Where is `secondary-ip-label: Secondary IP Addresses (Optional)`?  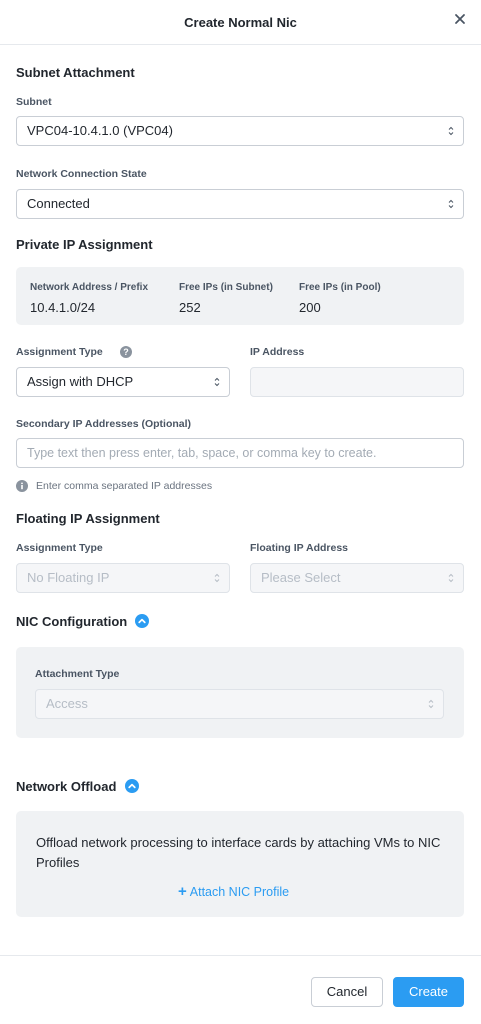
secondary-ip-label: Secondary IP Addresses (Optional) is located at coordinates (104, 424).